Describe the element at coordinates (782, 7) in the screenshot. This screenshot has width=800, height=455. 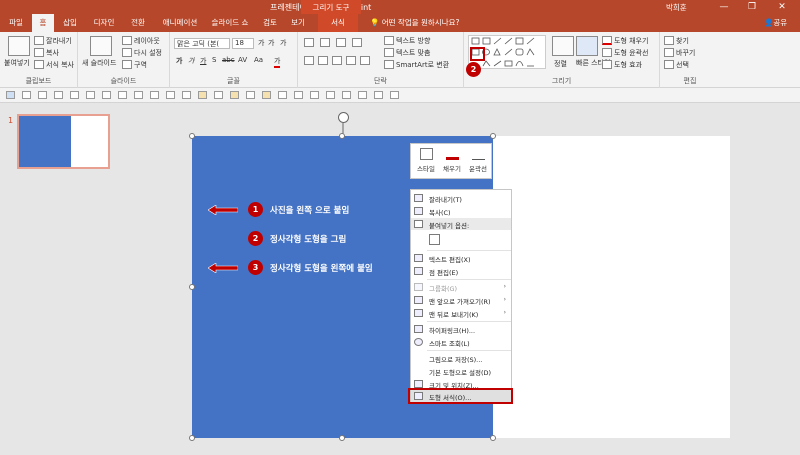
I see `close-button: ✕` at that location.